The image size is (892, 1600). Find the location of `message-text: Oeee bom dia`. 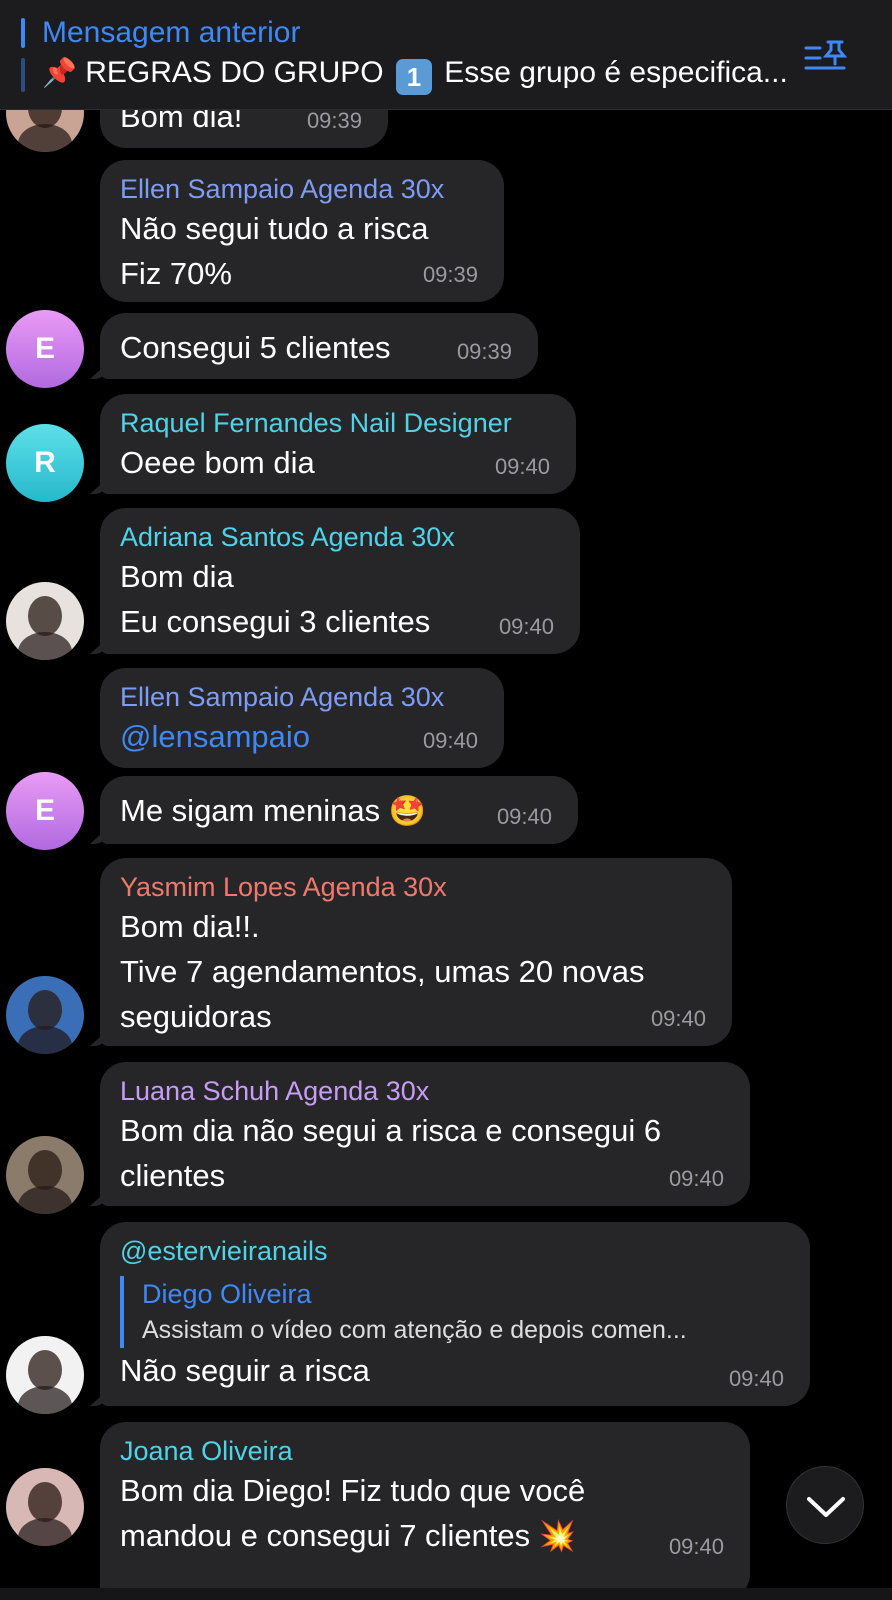

message-text: Oeee bom dia is located at coordinates (217, 462).